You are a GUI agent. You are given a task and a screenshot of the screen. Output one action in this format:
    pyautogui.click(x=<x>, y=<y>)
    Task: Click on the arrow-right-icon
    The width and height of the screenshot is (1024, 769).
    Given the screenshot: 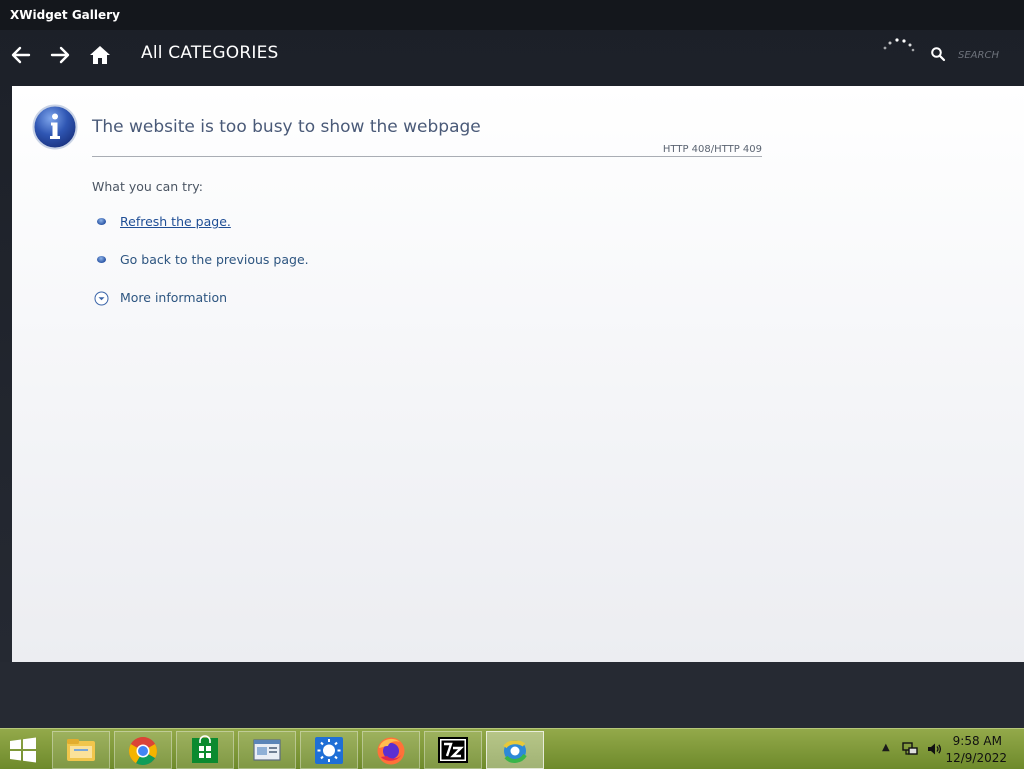 What is the action you would take?
    pyautogui.click(x=60, y=55)
    